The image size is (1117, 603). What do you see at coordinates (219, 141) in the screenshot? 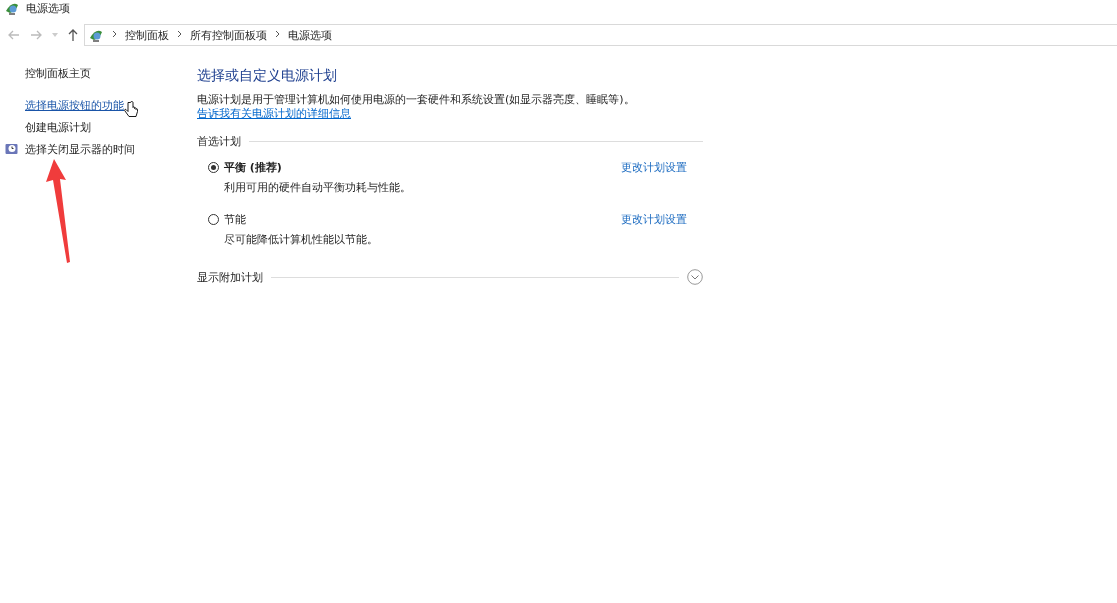
I see `section-label: 首选计划` at bounding box center [219, 141].